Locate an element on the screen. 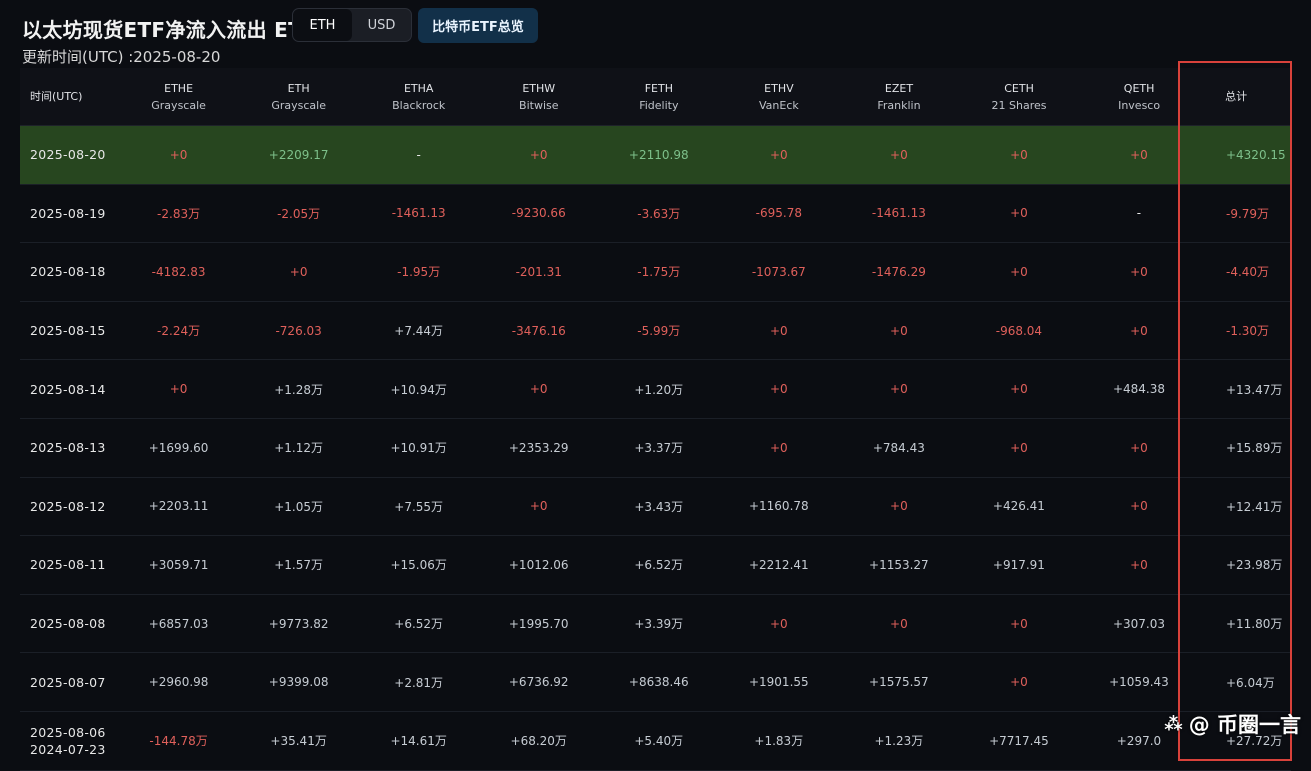 The image size is (1311, 771). header-date: 时间(UTC) is located at coordinates (56, 96).